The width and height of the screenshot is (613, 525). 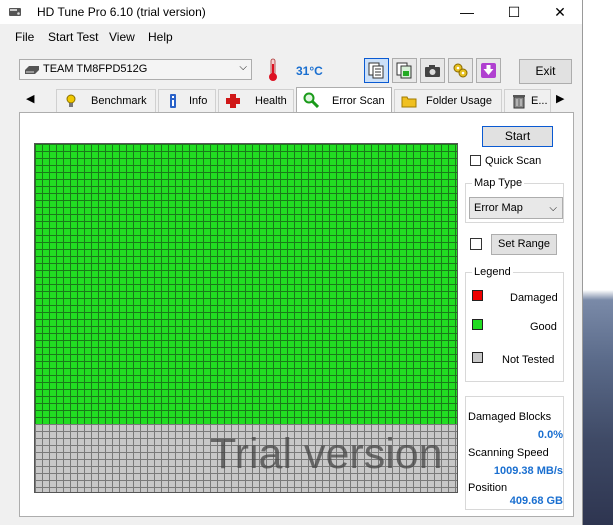 I want to click on legend-damaged-label: Damaged, so click(x=534, y=298).